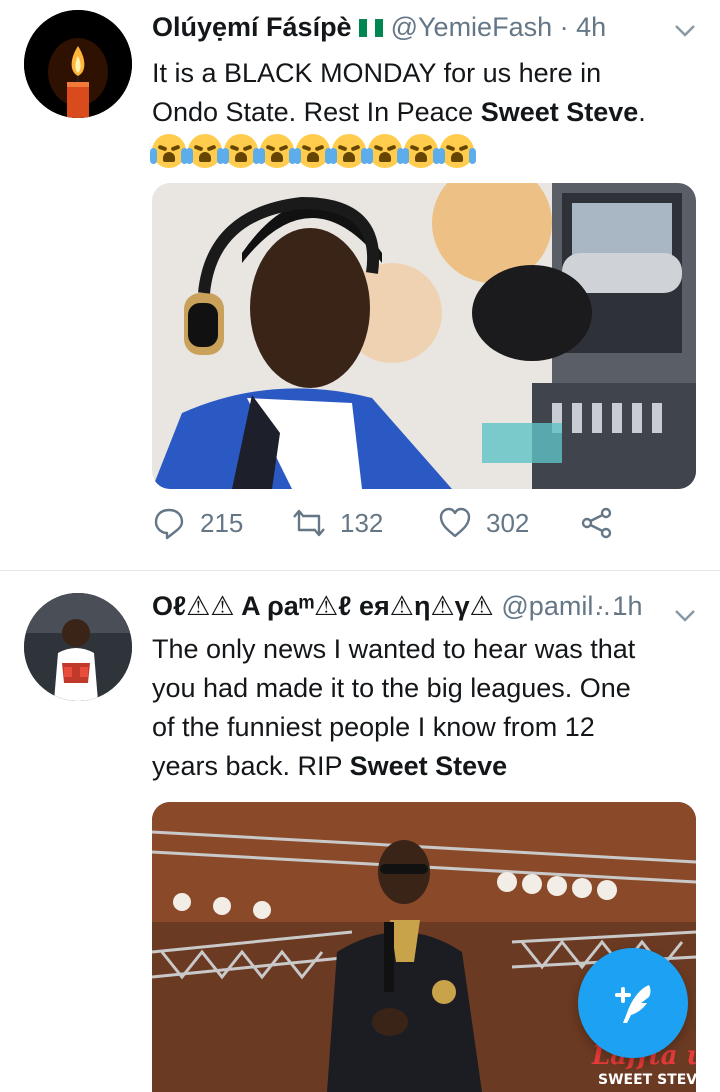  What do you see at coordinates (222, 522) in the screenshot?
I see `reply-count: 215` at bounding box center [222, 522].